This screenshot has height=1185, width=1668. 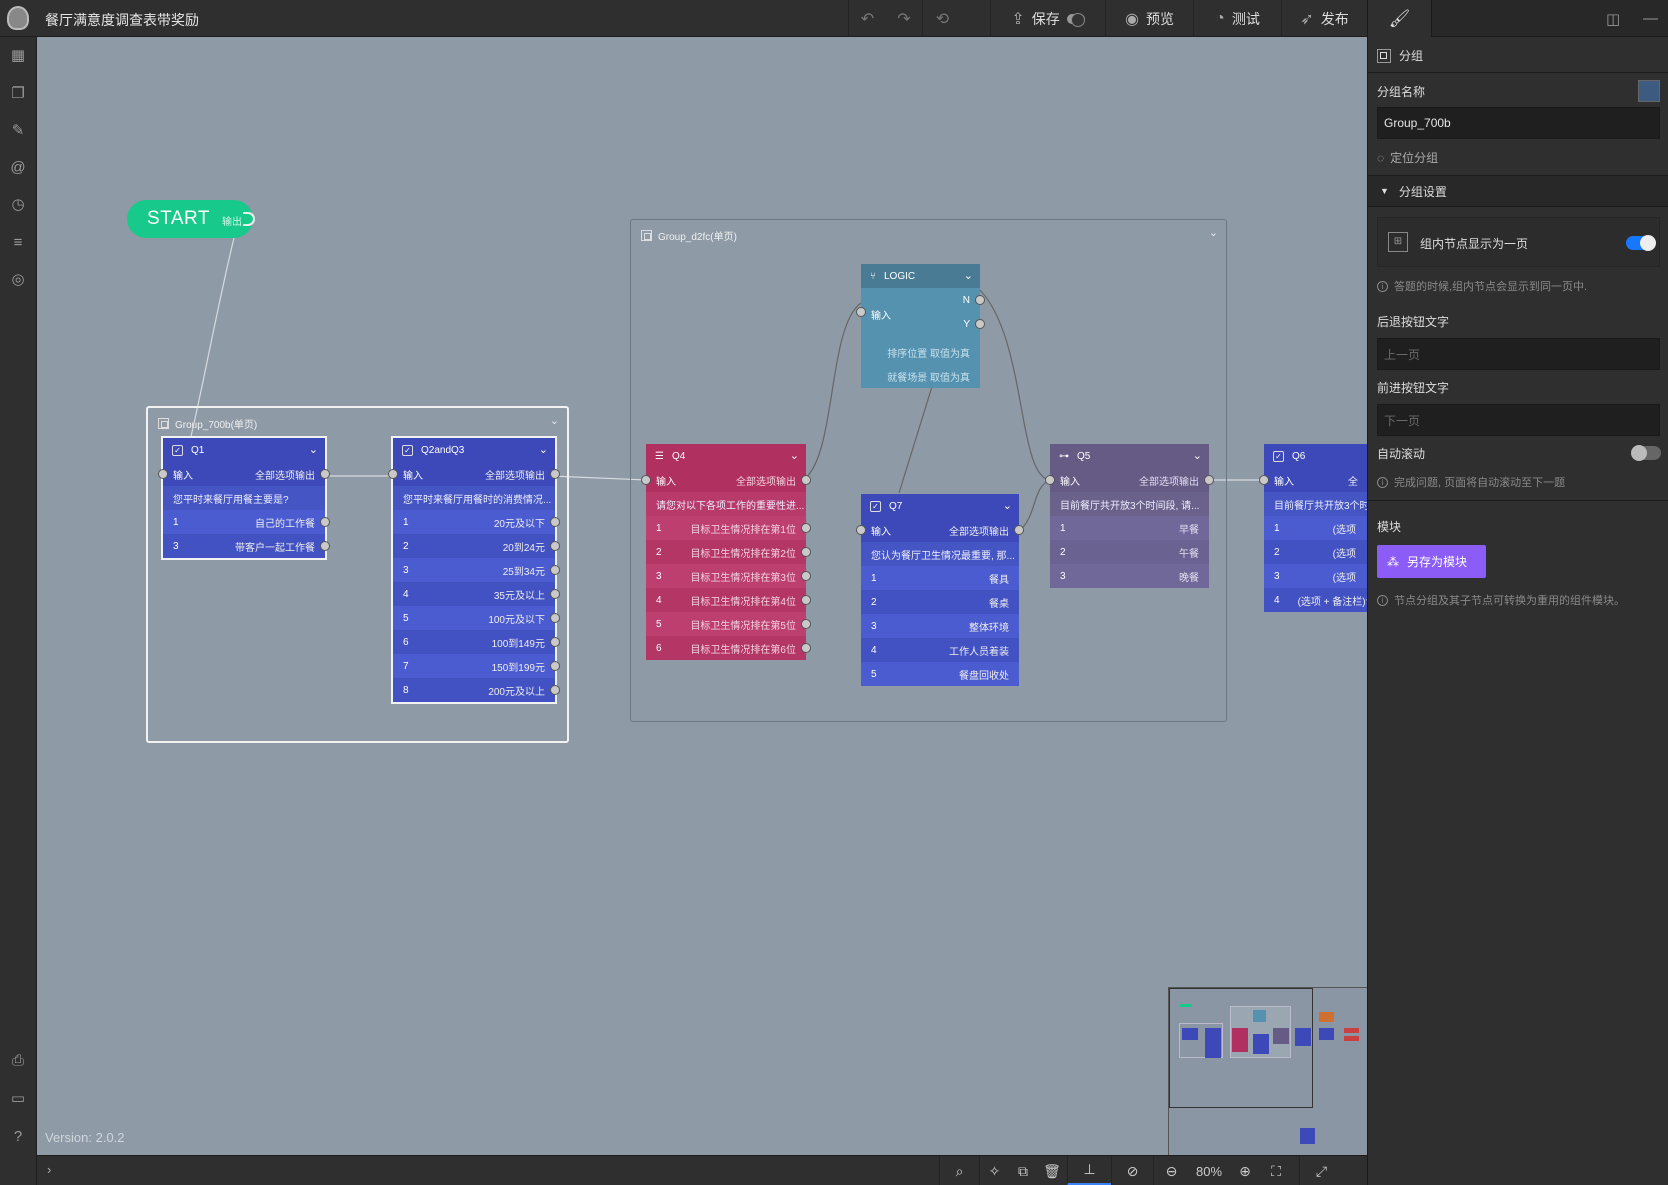 I want to click on group-settings-header: ▼ 分组设置, so click(x=1518, y=191).